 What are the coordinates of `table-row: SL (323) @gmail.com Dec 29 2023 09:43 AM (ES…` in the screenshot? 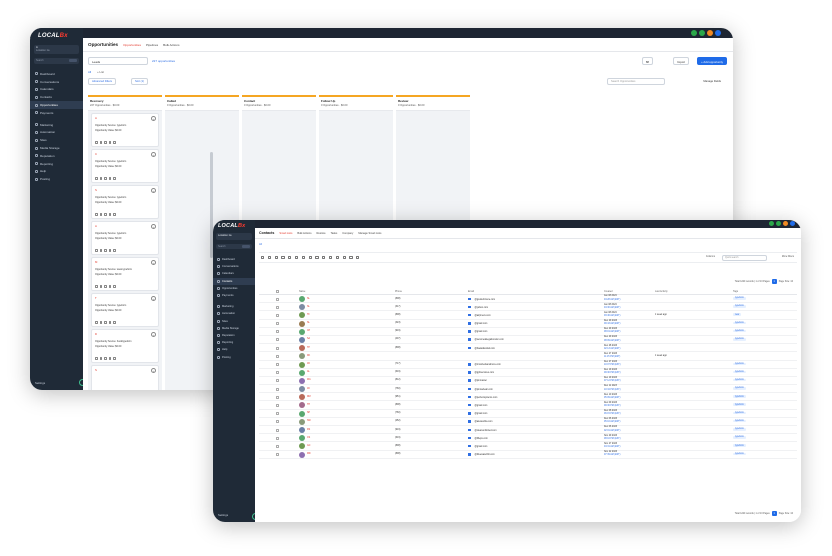 It's located at (528, 324).